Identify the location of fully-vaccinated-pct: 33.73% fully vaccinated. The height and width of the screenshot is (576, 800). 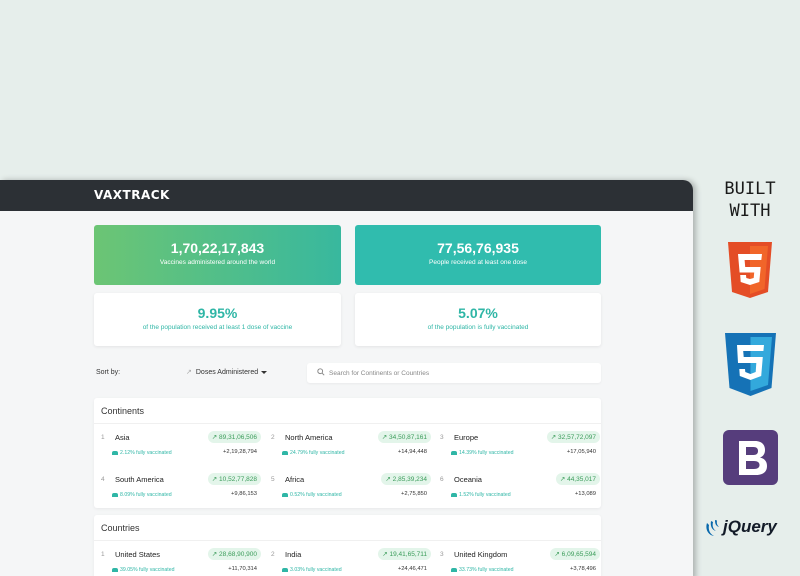
(482, 570).